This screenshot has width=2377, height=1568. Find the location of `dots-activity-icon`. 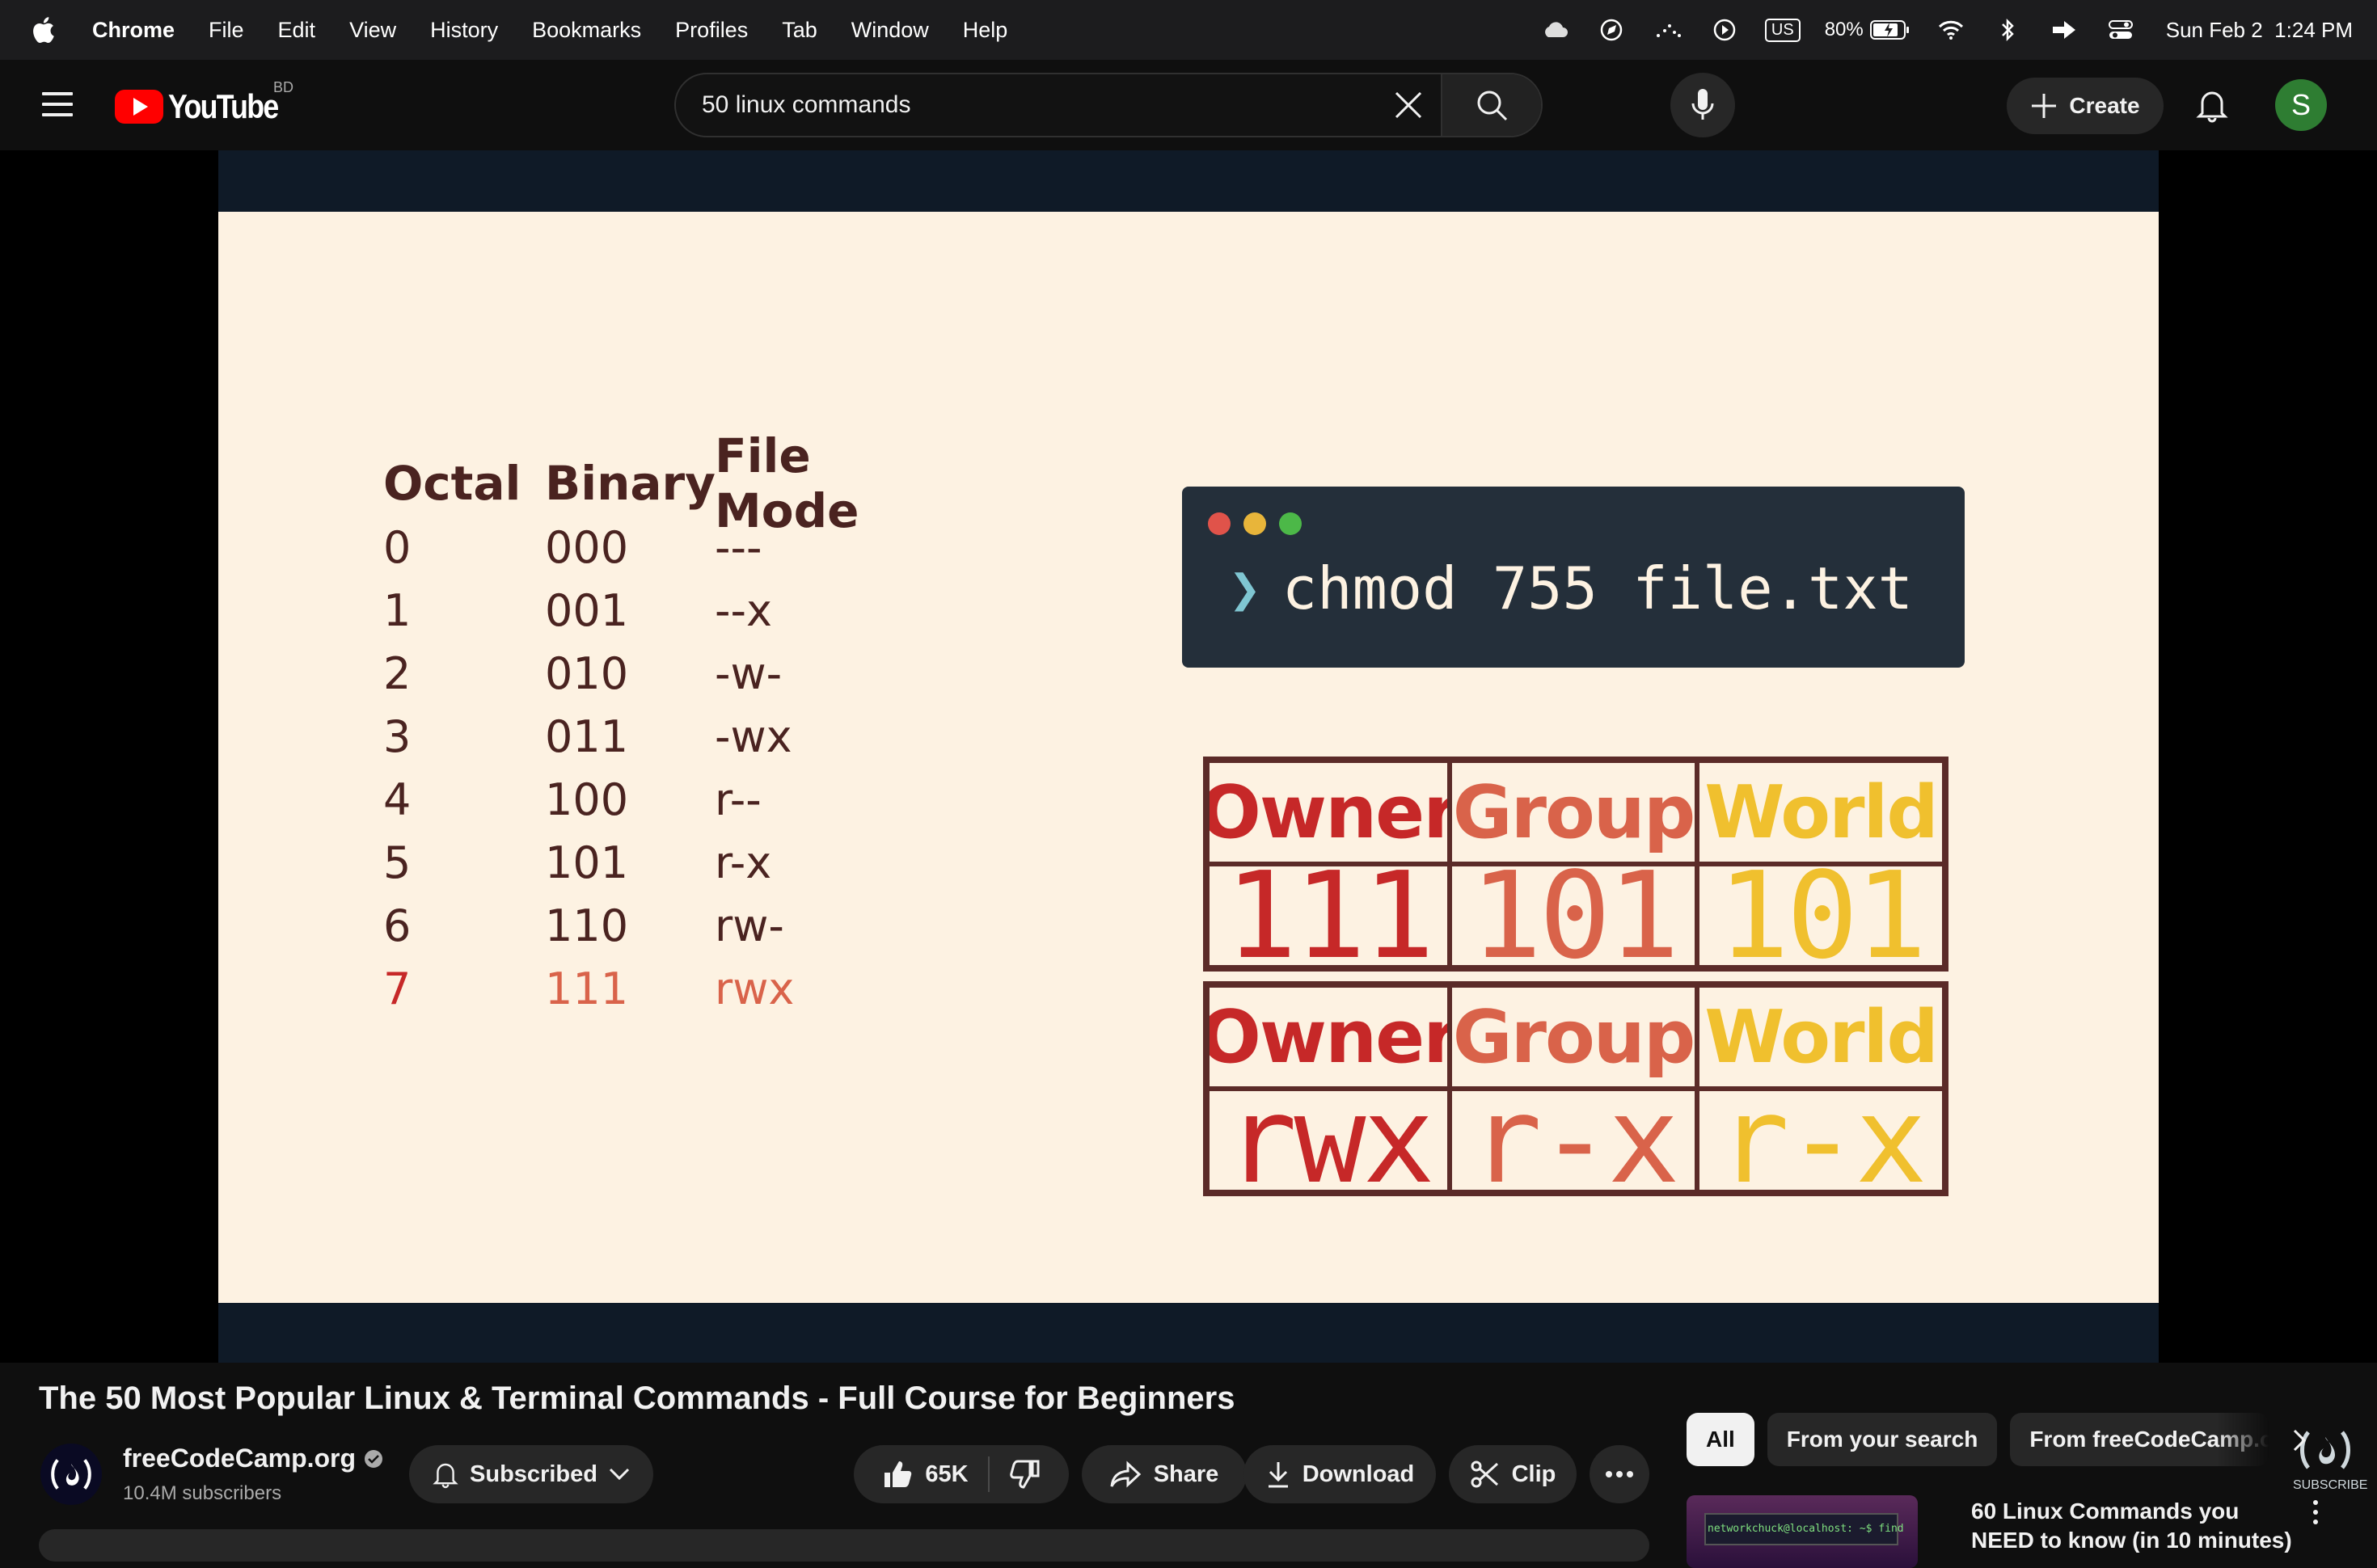

dots-activity-icon is located at coordinates (1668, 30).